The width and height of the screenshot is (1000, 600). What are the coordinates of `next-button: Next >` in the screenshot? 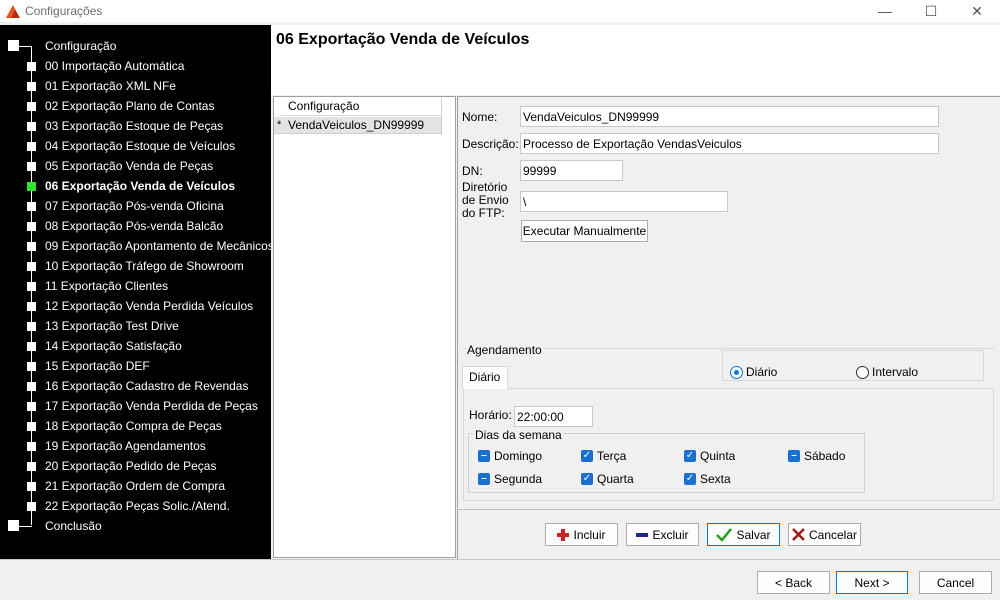 It's located at (872, 582).